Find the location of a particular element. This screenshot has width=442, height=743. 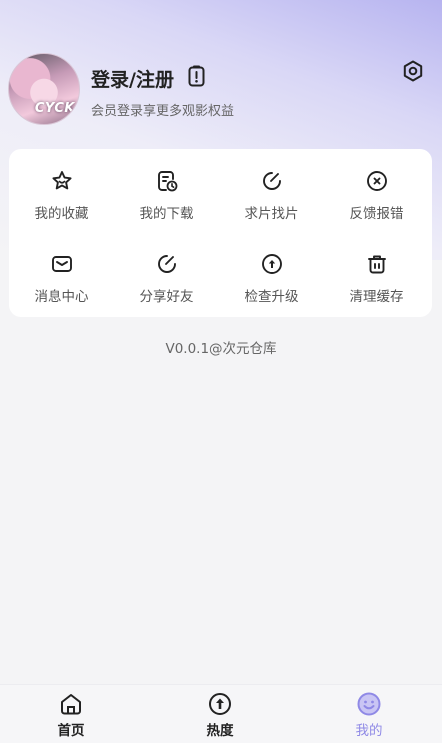

upload-circle-icon is located at coordinates (271, 264).